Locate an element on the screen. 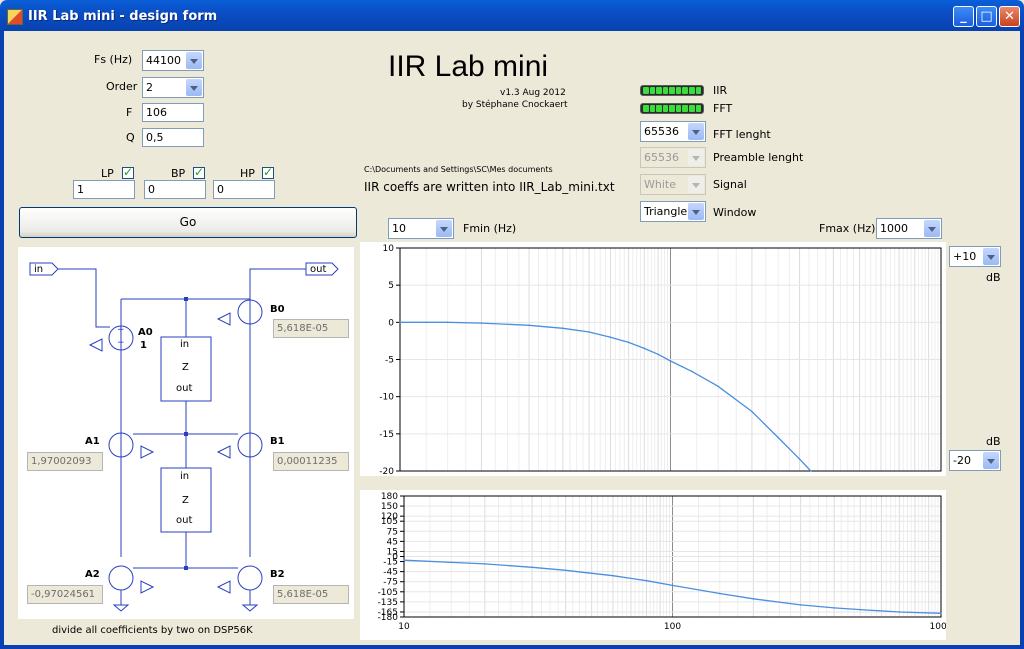 The image size is (1024, 649). preamble-length-select: 65536 is located at coordinates (673, 157).